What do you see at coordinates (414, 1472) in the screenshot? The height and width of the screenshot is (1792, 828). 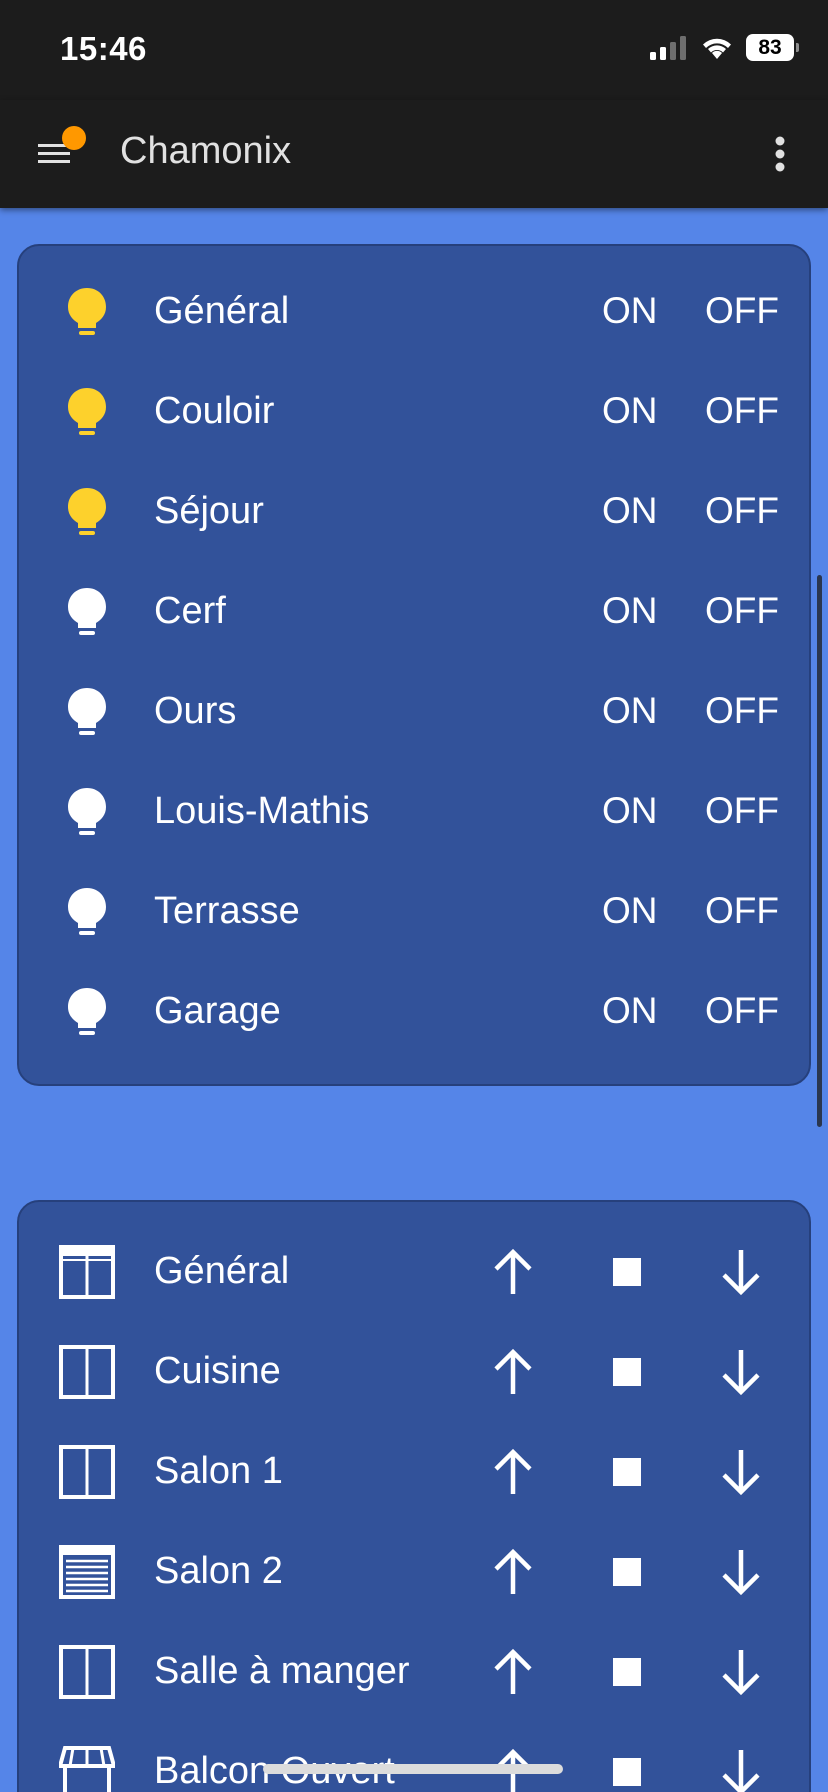 I see `cover-row: Salon 1` at bounding box center [414, 1472].